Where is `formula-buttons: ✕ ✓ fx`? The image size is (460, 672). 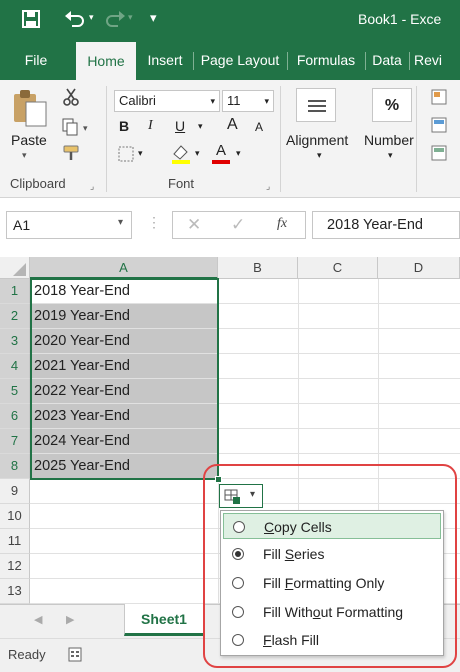
formula-buttons: ✕ ✓ fx is located at coordinates (239, 225).